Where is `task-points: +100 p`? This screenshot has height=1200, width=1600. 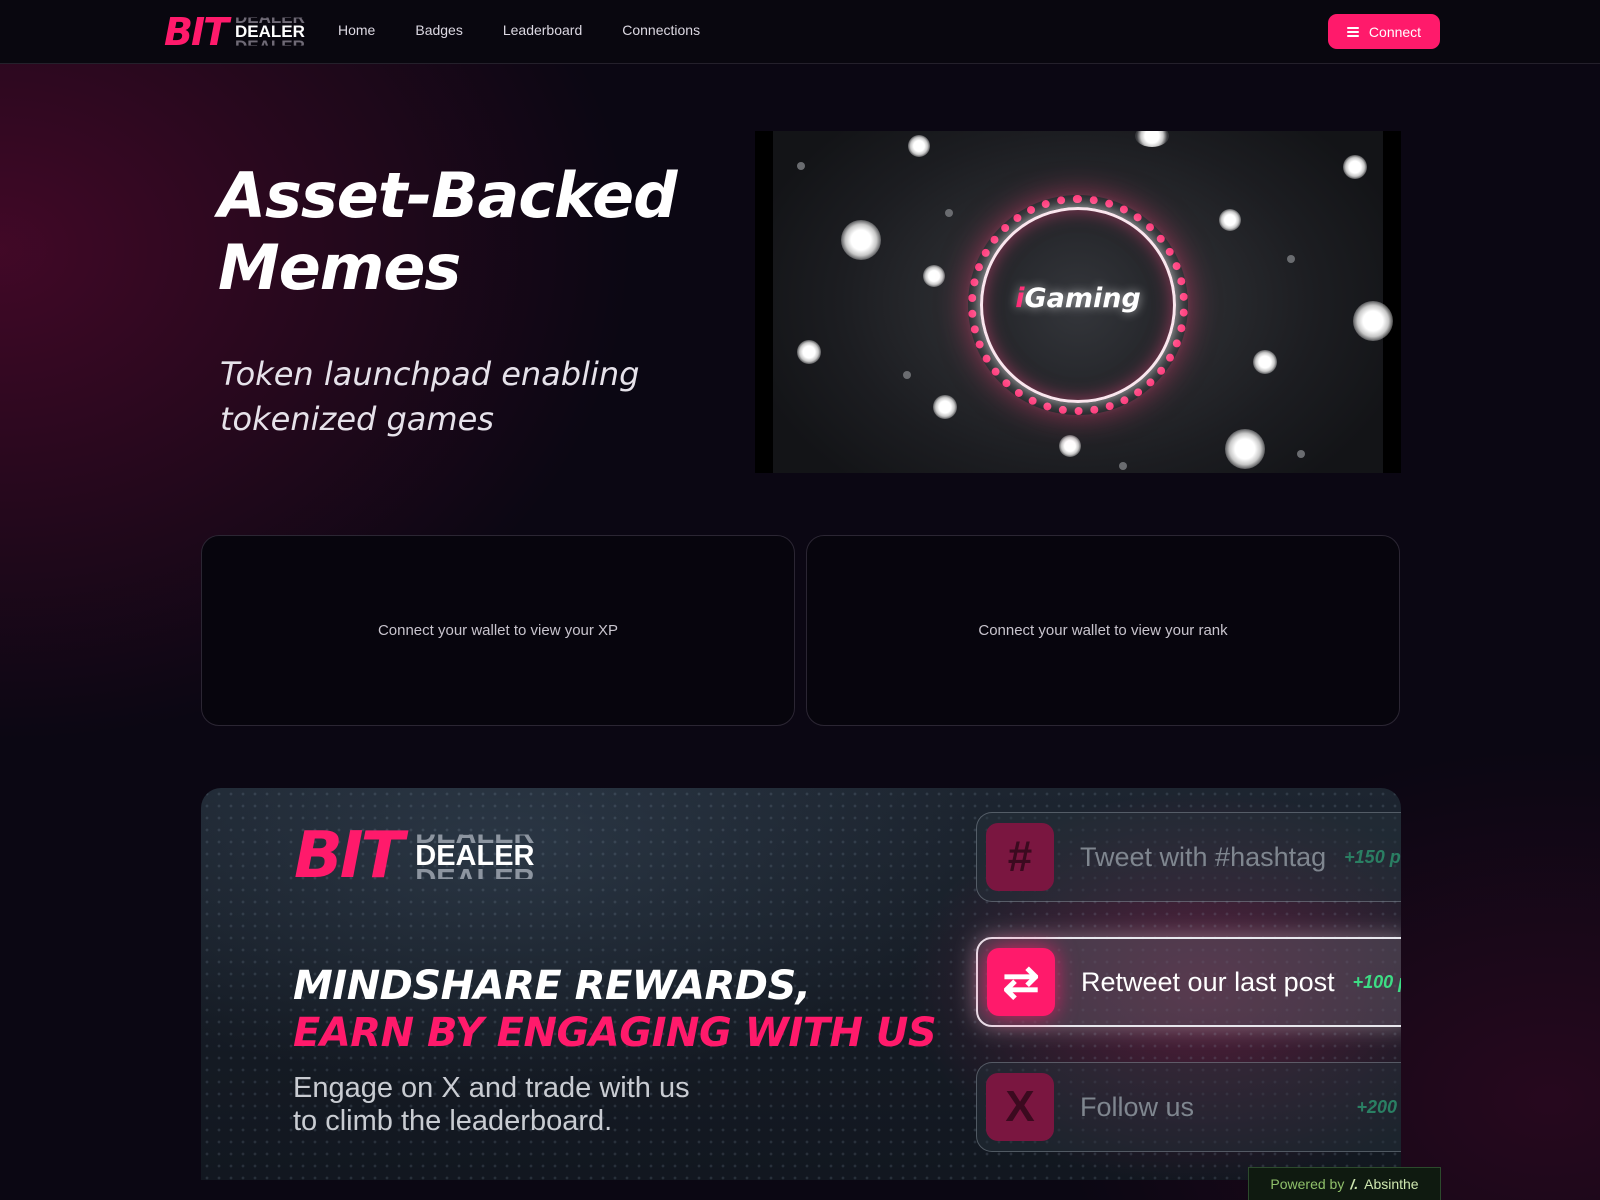 task-points: +100 p is located at coordinates (1376, 981).